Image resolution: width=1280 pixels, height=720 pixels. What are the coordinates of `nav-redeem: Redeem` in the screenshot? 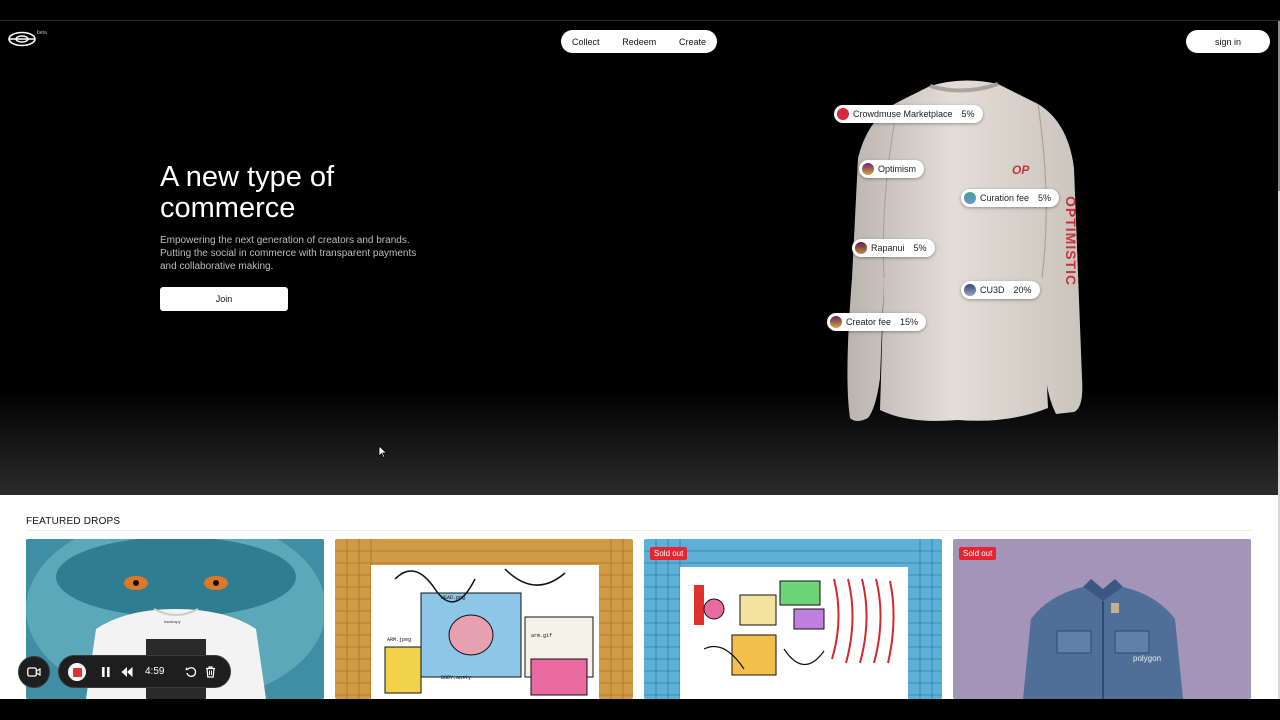 It's located at (639, 42).